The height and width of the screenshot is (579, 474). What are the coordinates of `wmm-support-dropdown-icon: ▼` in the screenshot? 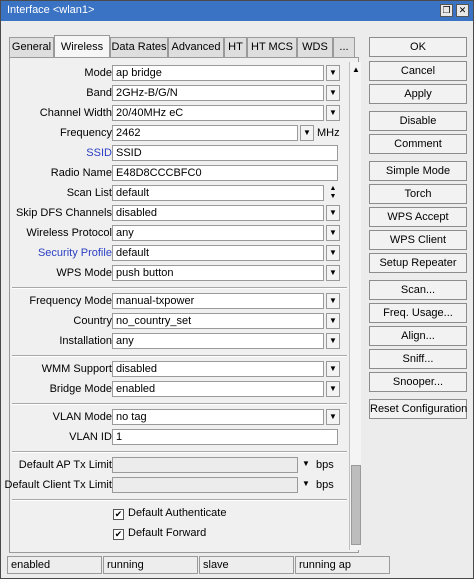 It's located at (333, 369).